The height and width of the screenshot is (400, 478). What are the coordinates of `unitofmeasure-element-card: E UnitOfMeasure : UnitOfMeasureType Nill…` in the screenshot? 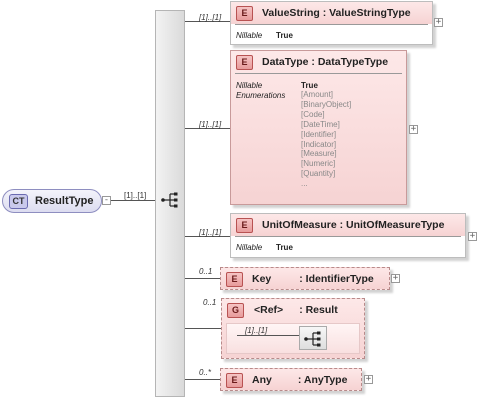 It's located at (348, 235).